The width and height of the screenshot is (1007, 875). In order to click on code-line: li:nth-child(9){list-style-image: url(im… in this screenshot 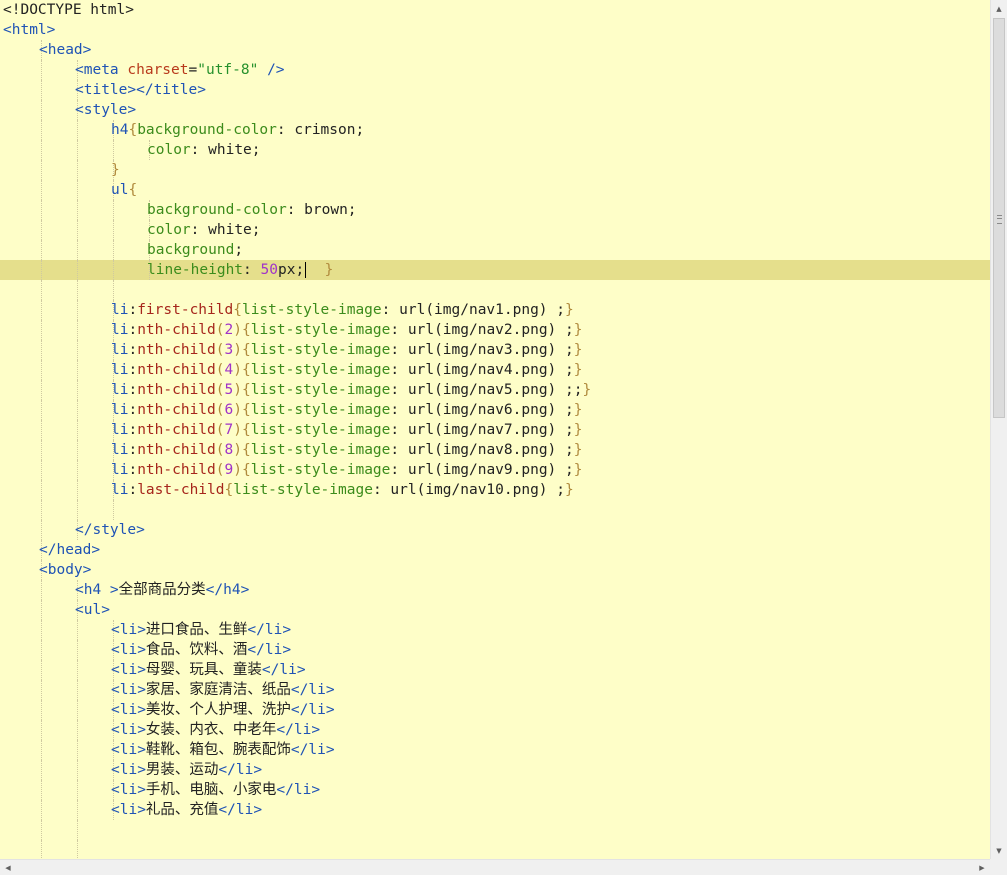, I will do `click(495, 470)`.